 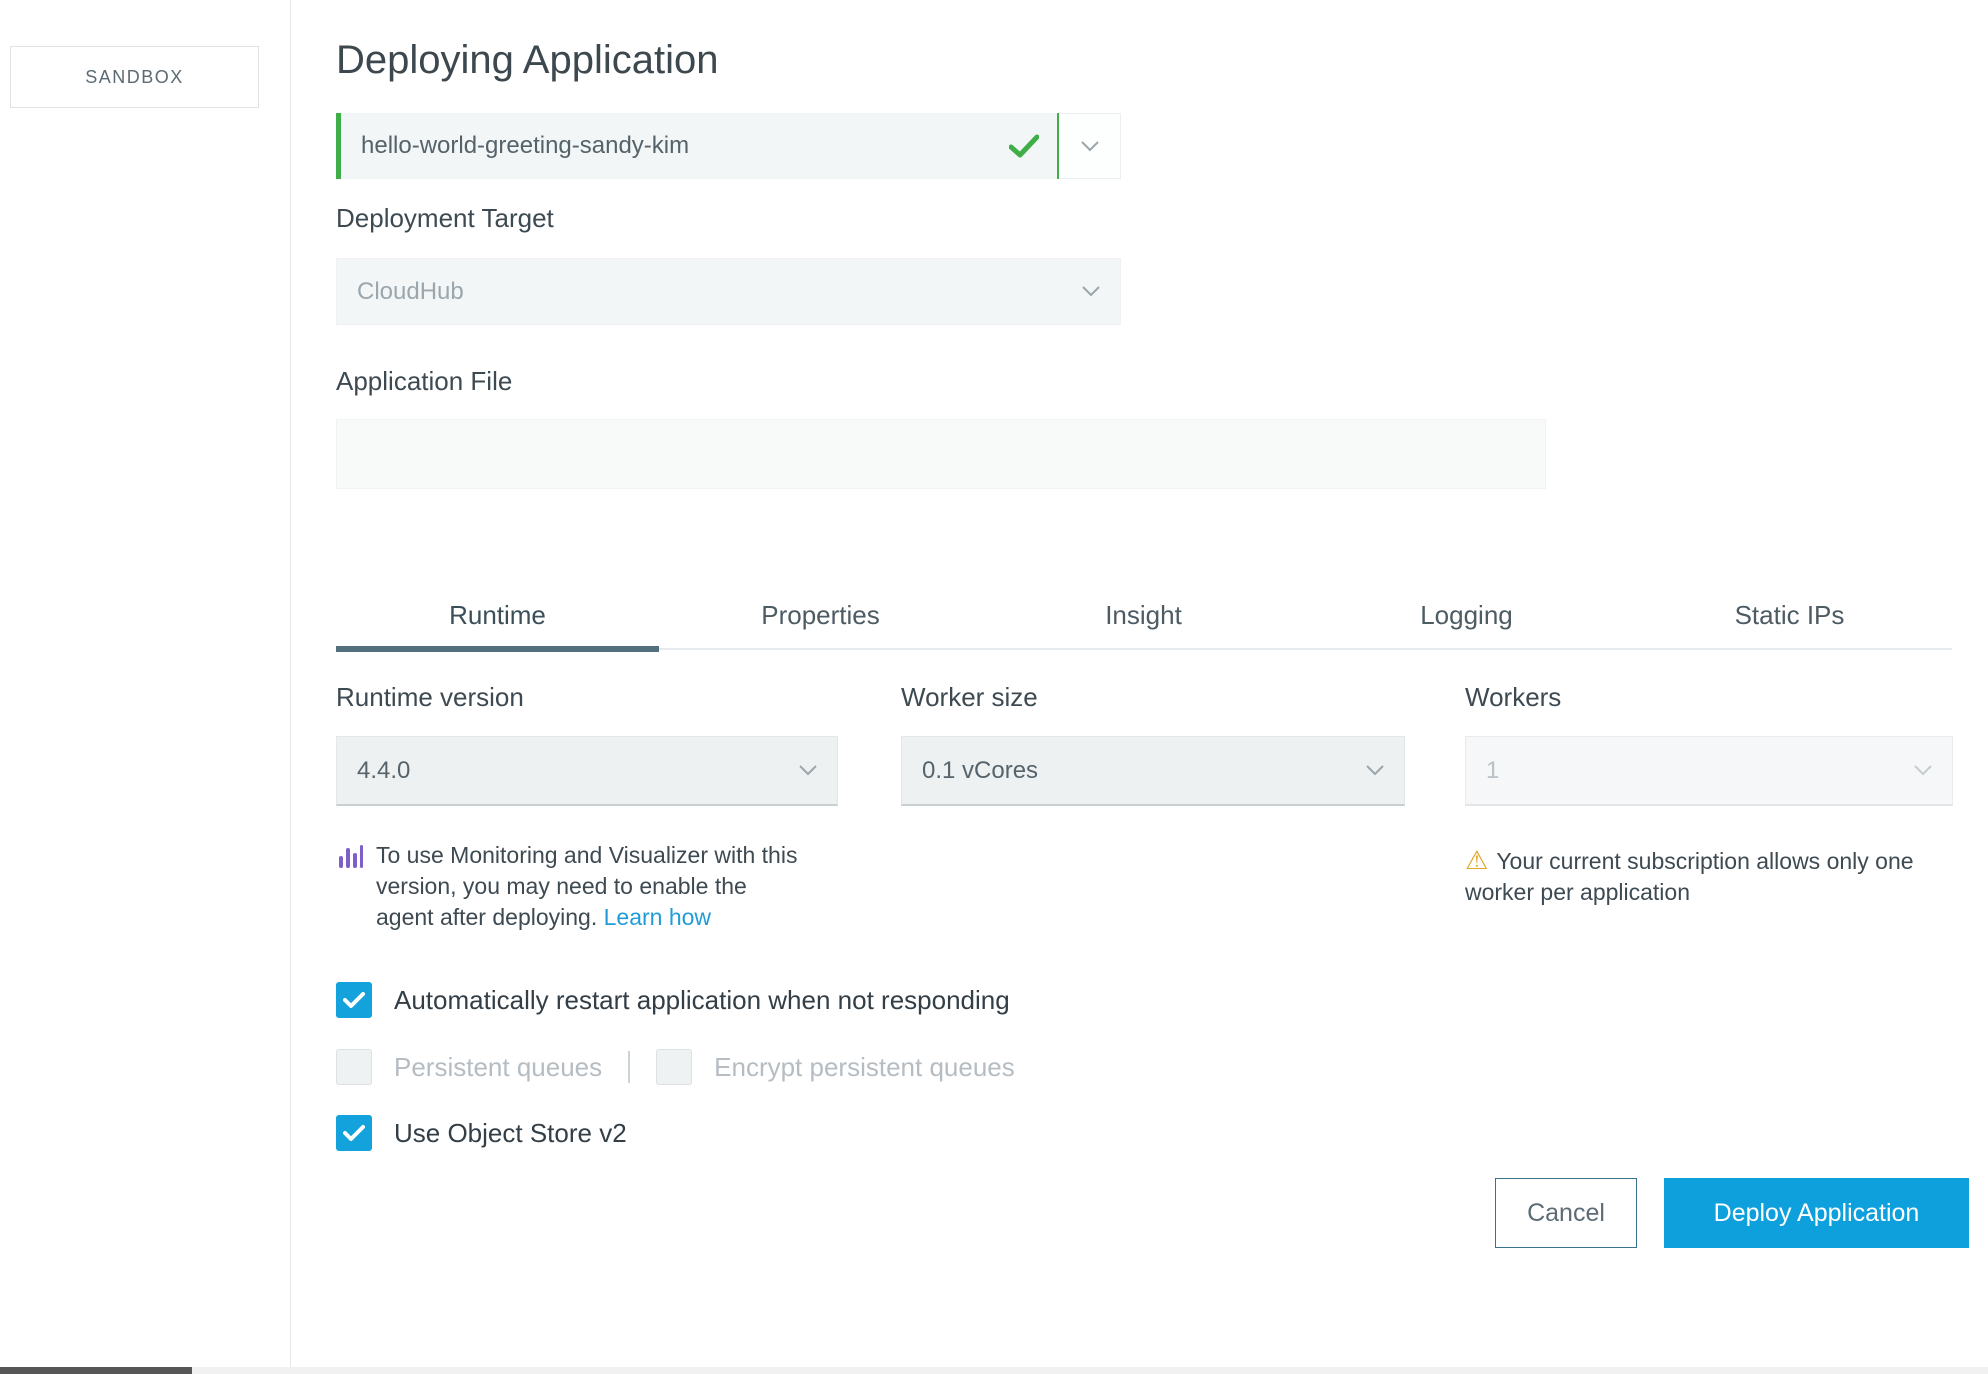 I want to click on tab-logging: Logging, so click(x=1466, y=618).